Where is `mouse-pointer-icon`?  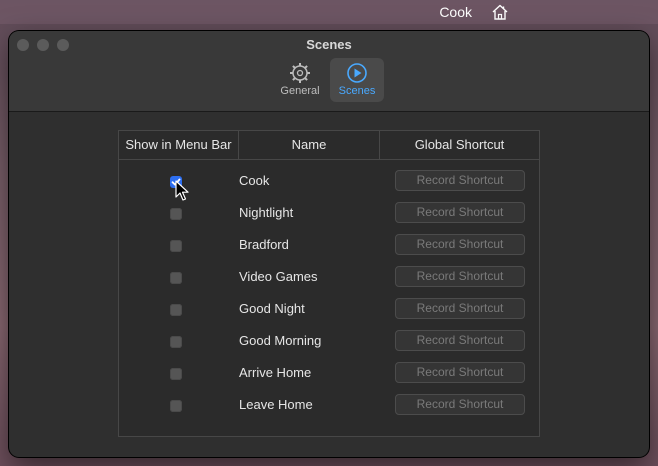 mouse-pointer-icon is located at coordinates (182, 190).